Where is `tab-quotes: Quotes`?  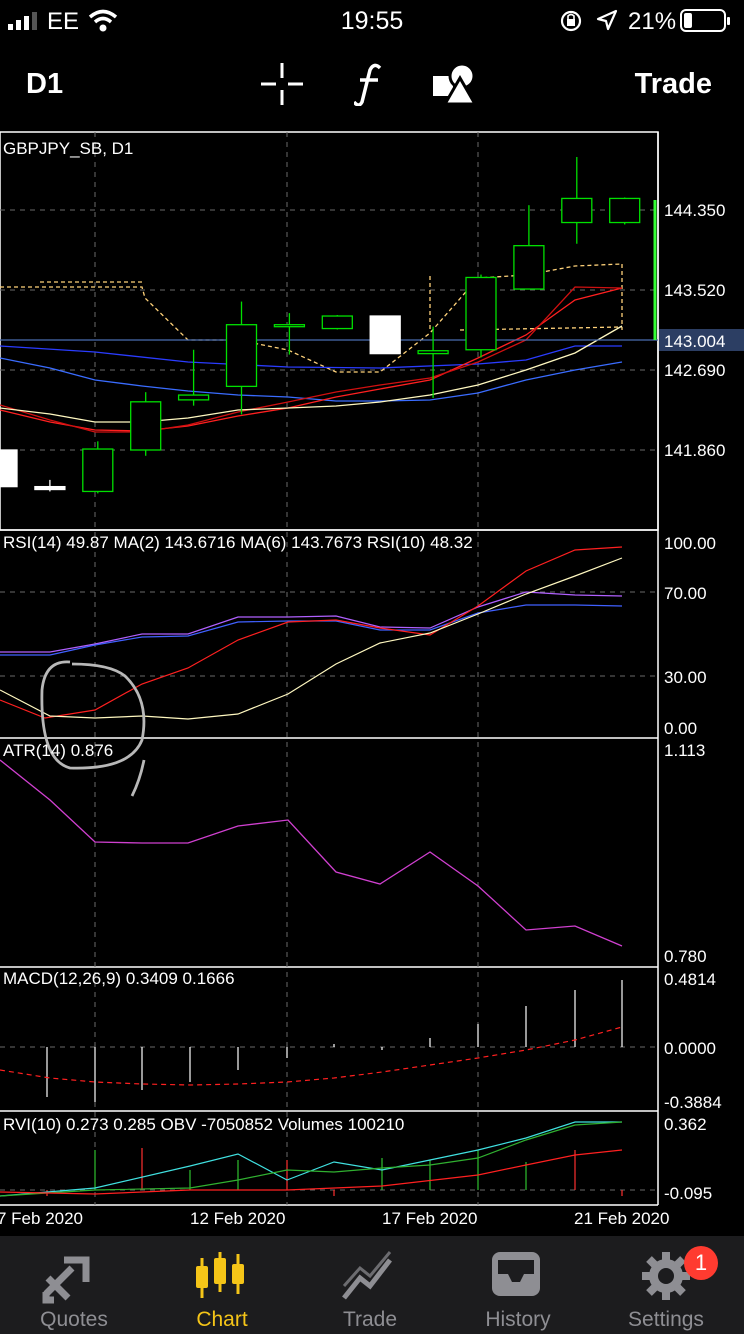
tab-quotes: Quotes is located at coordinates (74, 1285).